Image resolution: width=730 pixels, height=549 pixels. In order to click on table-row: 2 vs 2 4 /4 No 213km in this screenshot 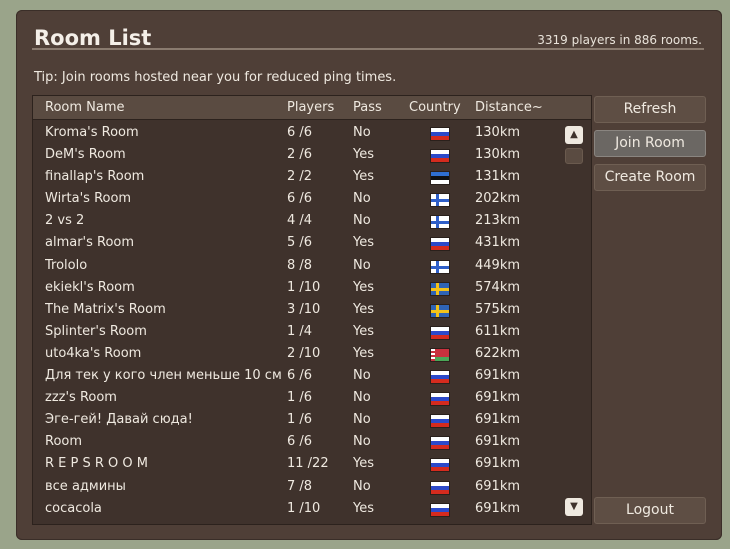, I will do `click(298, 221)`.